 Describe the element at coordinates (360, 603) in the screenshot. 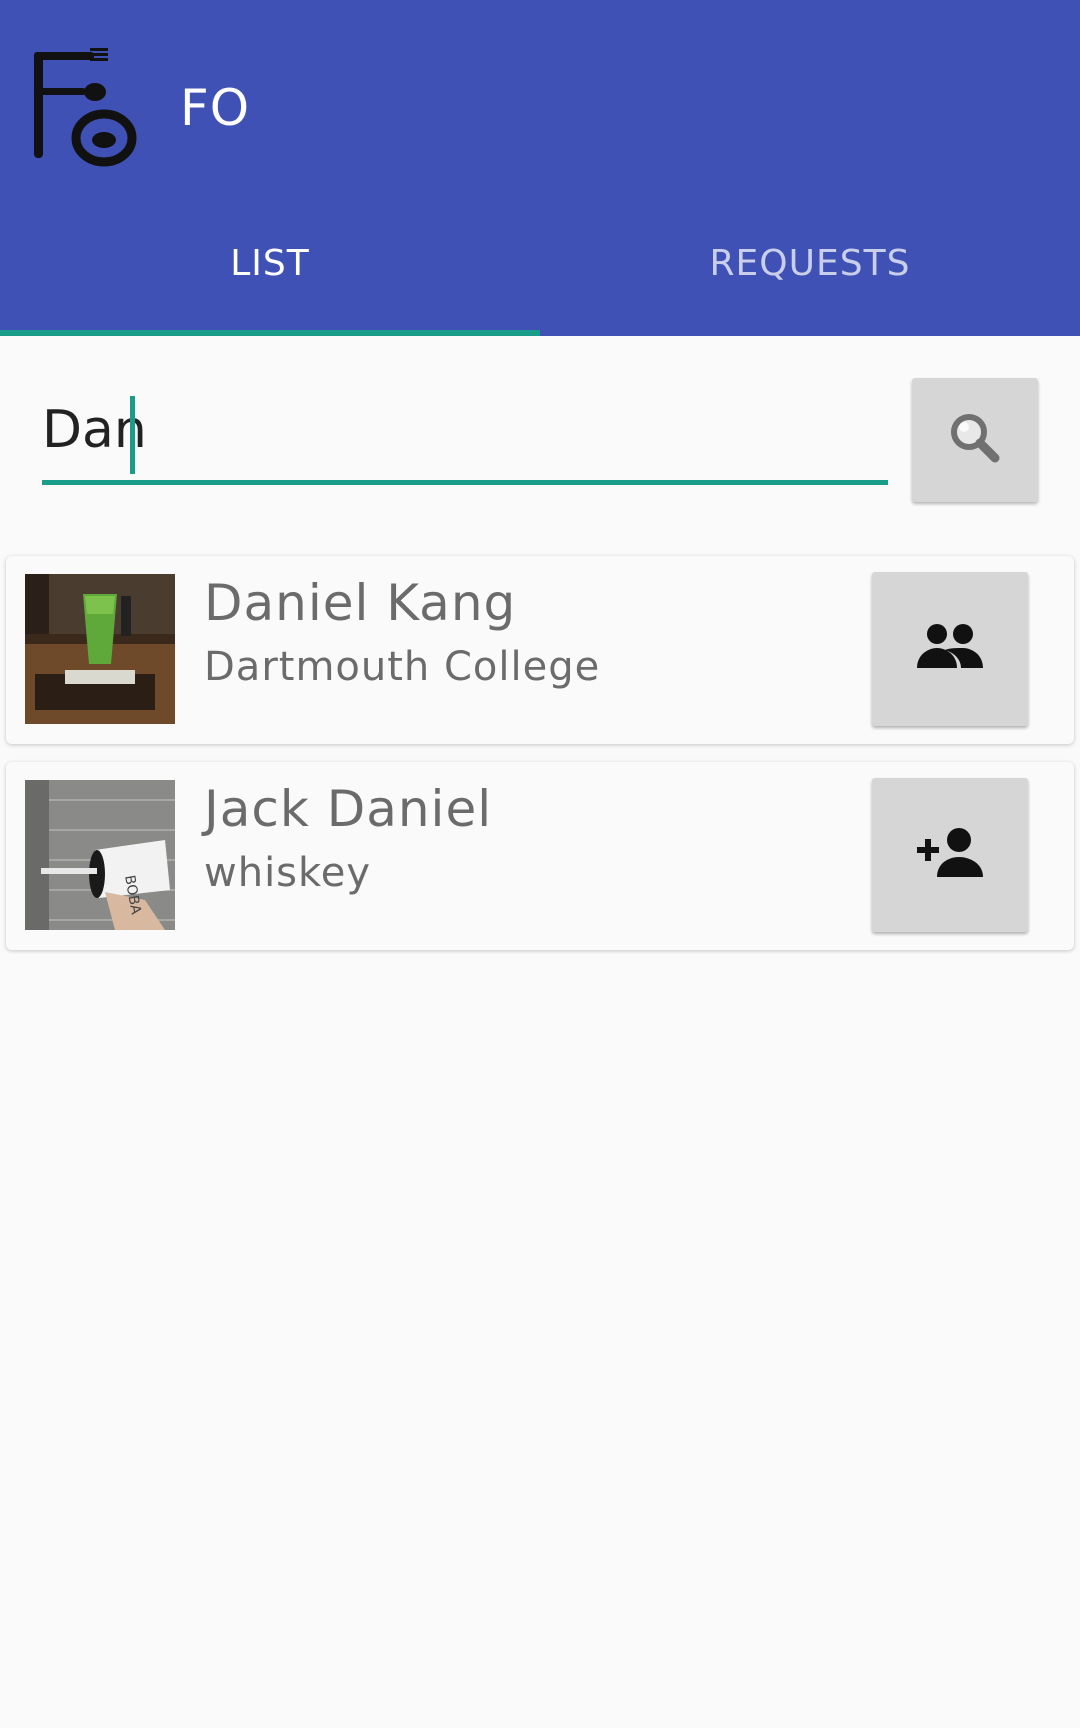

I see `result-name: Daniel Kang` at that location.